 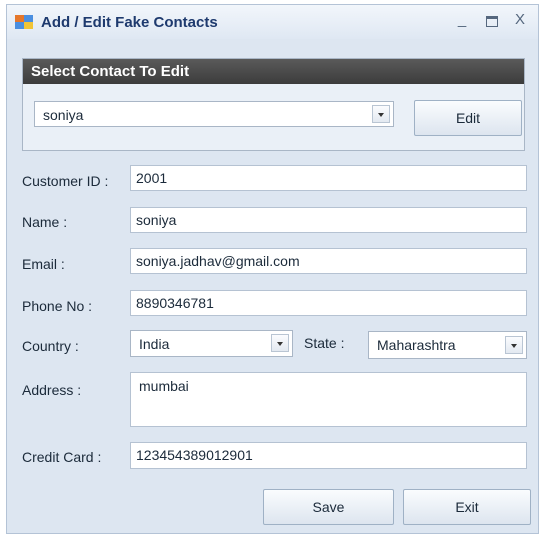 What do you see at coordinates (492, 20) in the screenshot?
I see `maximize-icon` at bounding box center [492, 20].